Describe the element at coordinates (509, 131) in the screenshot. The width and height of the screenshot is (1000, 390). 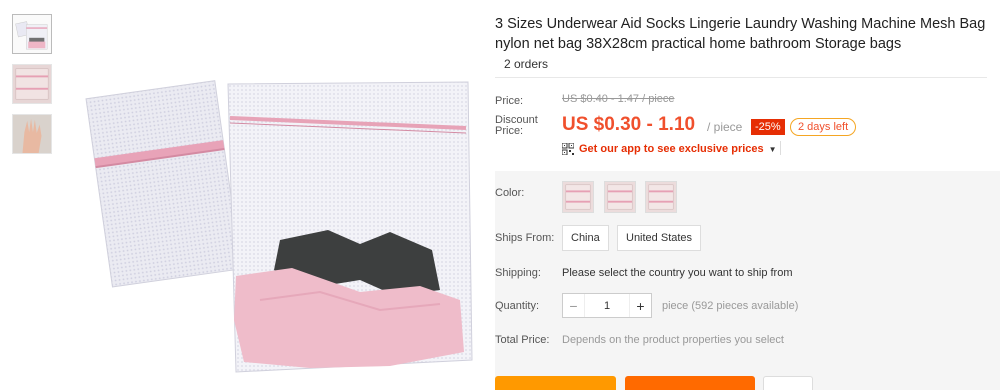
I see `discount-label-line2: Price:` at that location.